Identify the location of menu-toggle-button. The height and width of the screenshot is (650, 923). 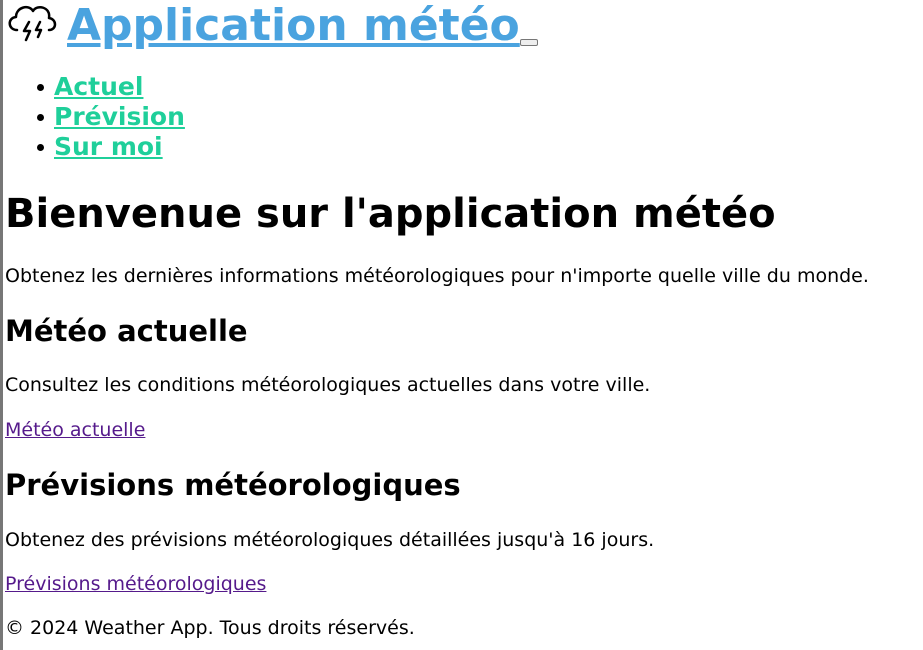
(528, 42).